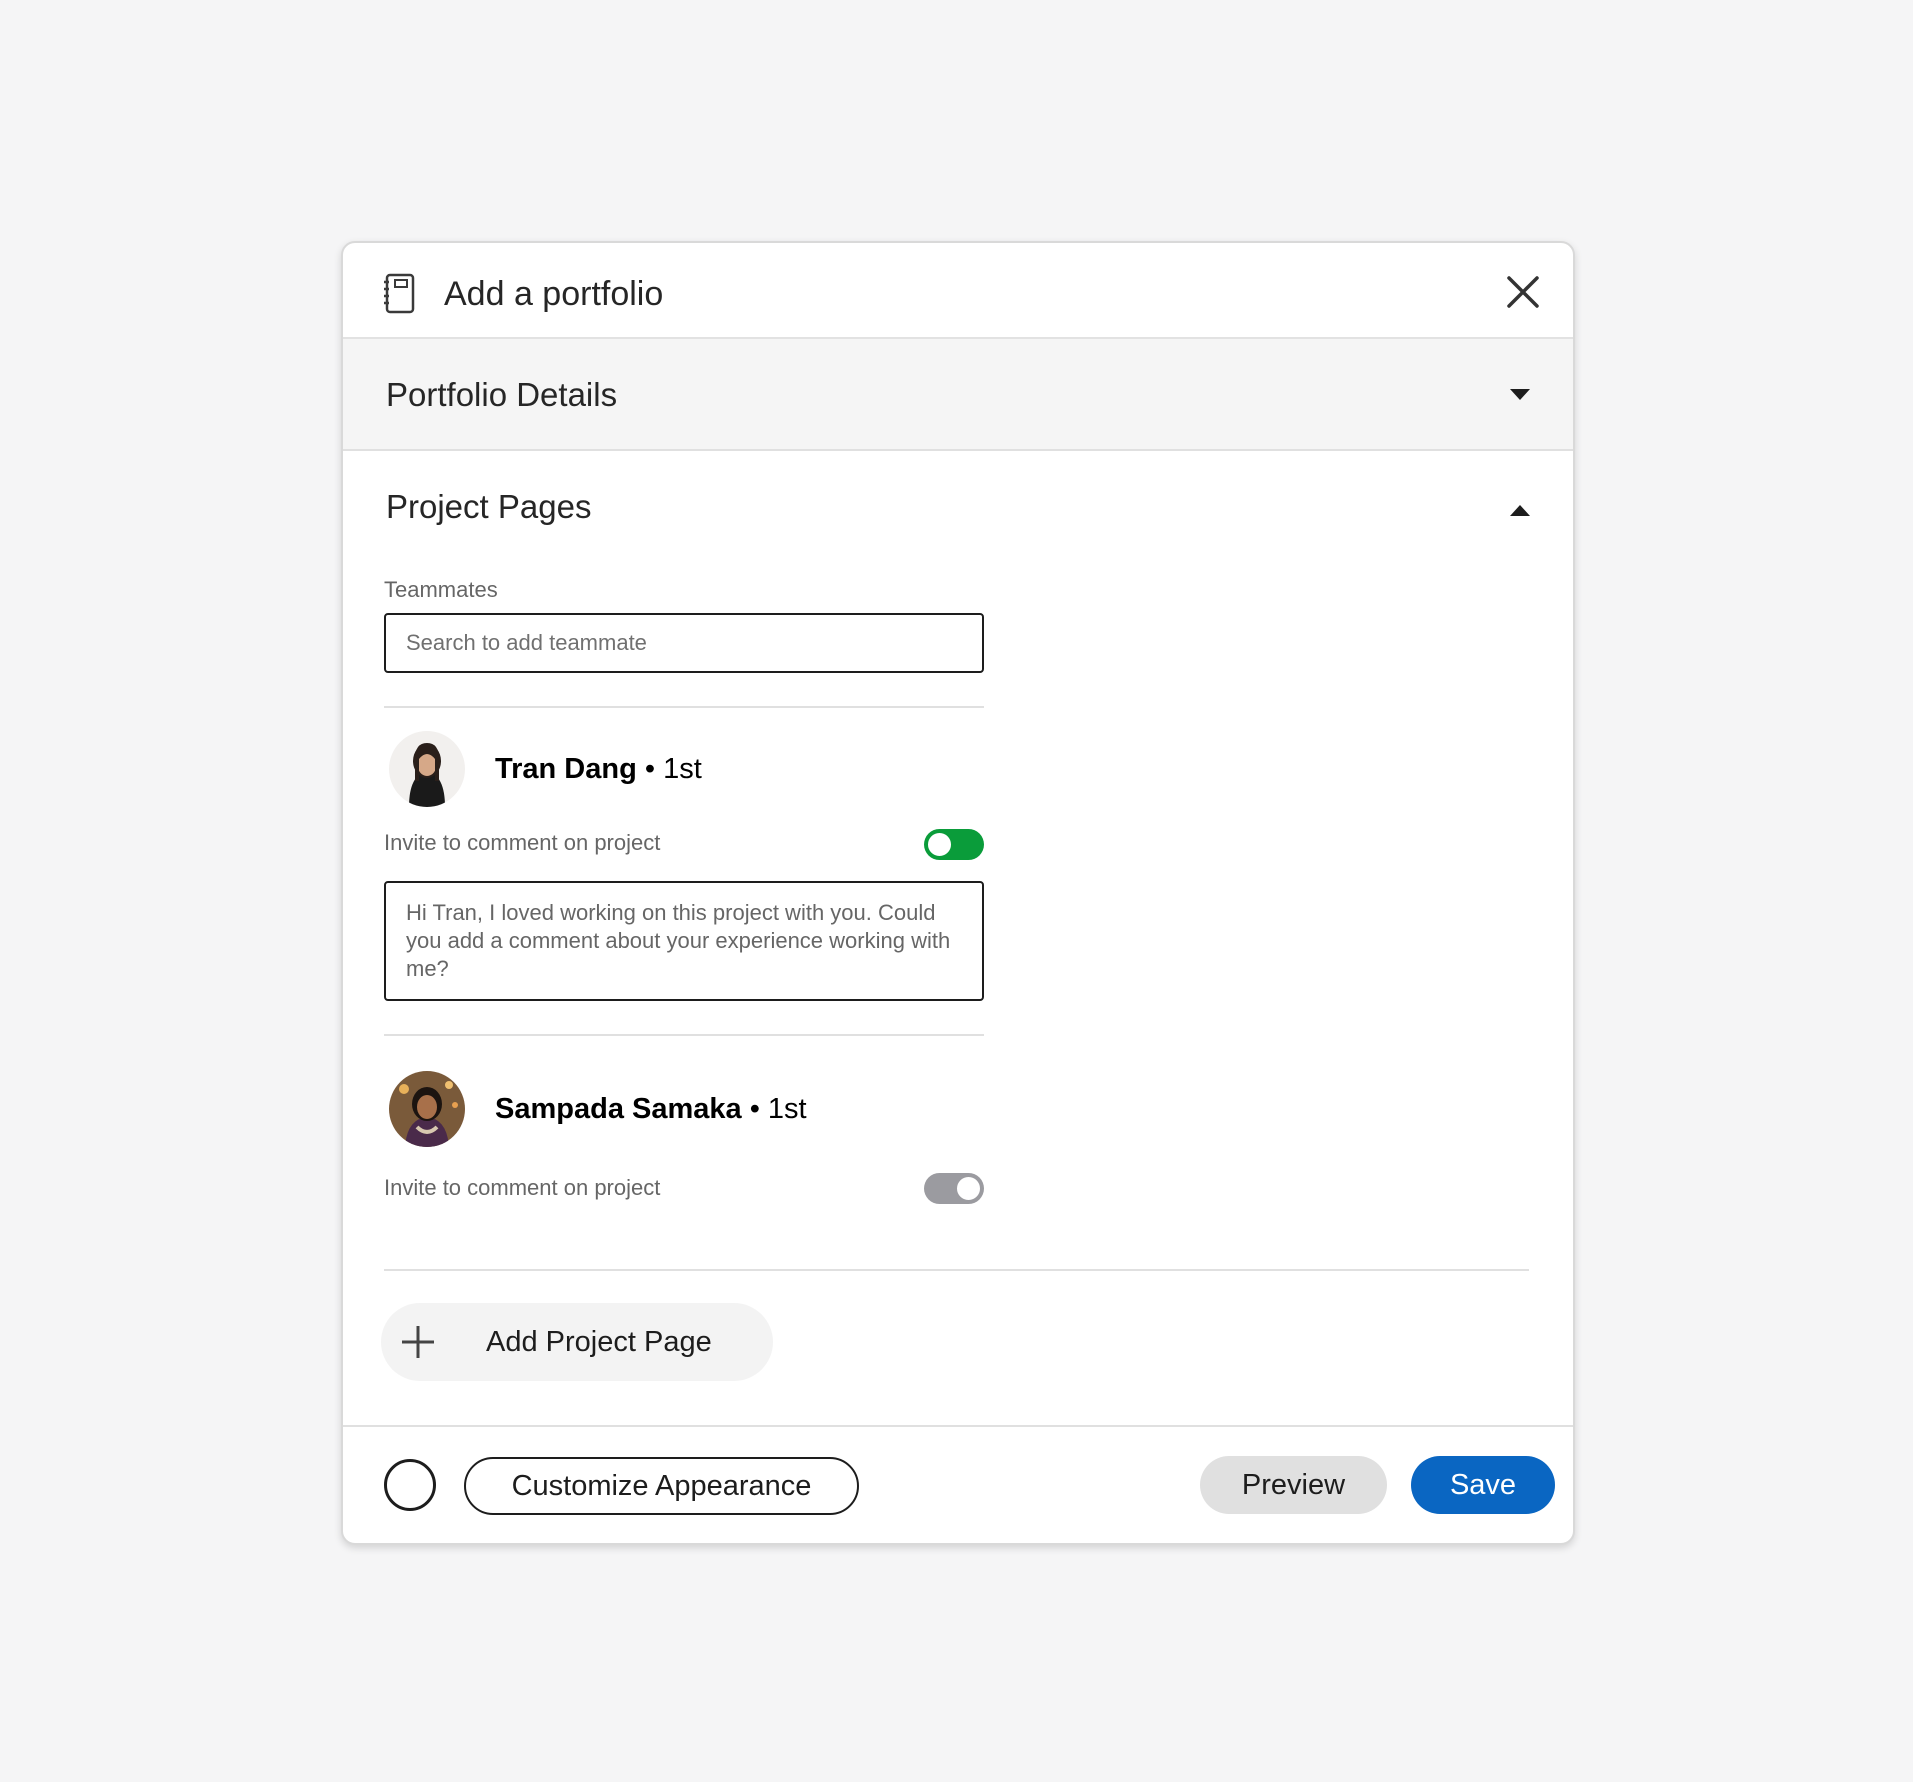  Describe the element at coordinates (651, 1109) in the screenshot. I see `teammate-name: Sampada Samaka • 1st` at that location.